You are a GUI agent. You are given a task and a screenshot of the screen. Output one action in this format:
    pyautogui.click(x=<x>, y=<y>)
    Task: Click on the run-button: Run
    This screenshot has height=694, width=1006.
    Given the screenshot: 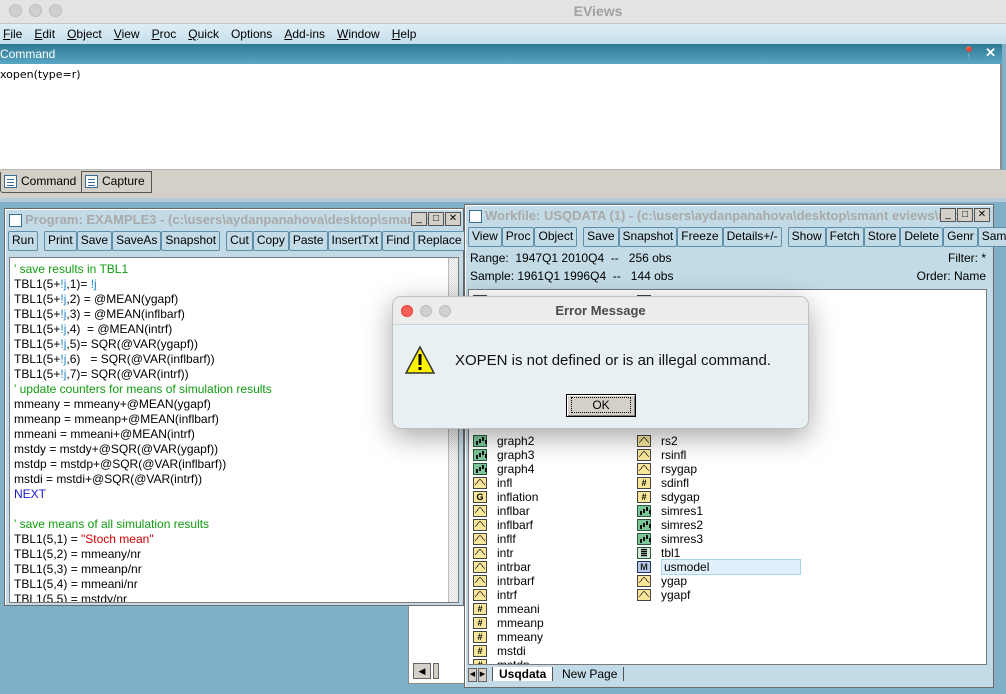 What is the action you would take?
    pyautogui.click(x=23, y=241)
    